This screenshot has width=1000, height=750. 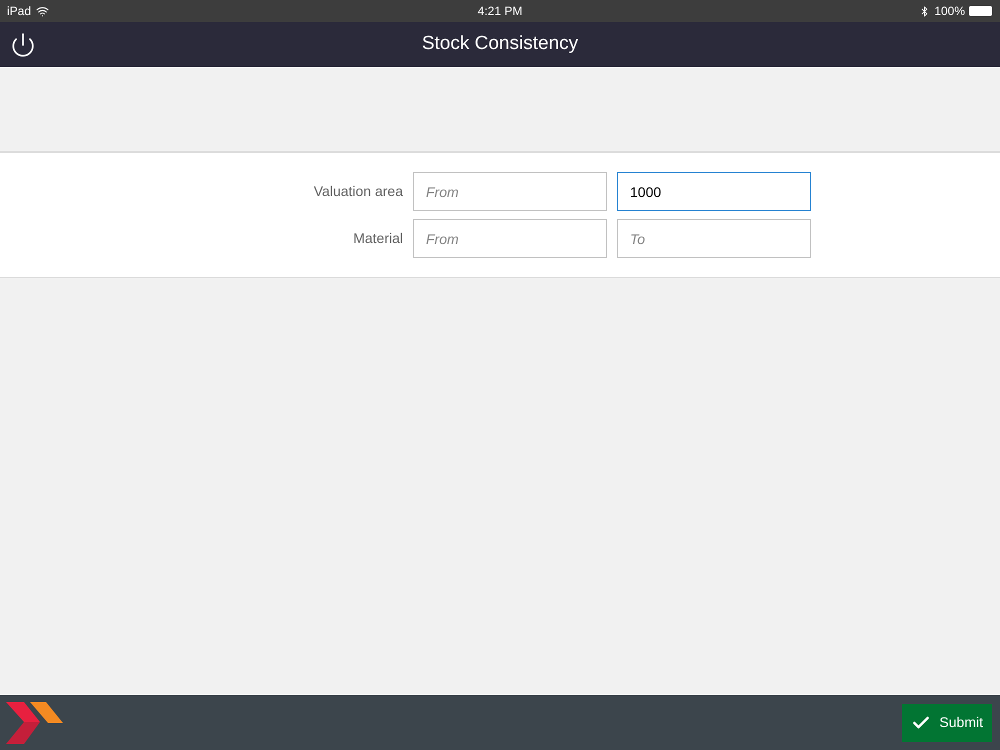 What do you see at coordinates (947, 723) in the screenshot?
I see `submit-button: Submit` at bounding box center [947, 723].